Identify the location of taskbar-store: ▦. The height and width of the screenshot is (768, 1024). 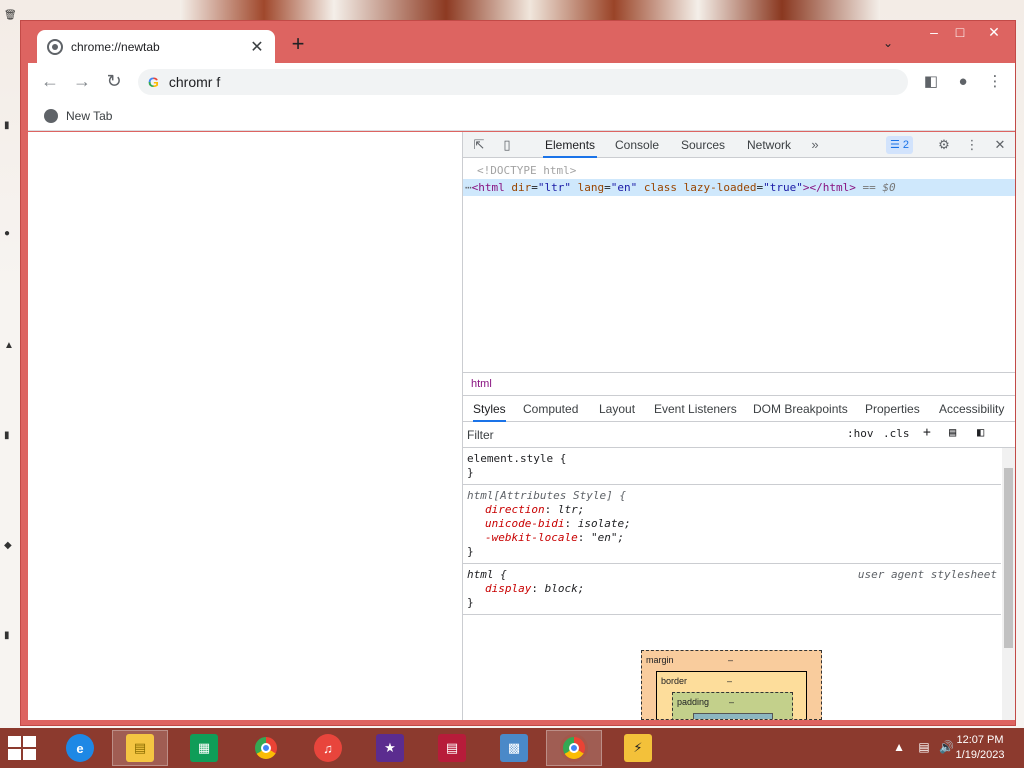
(204, 748).